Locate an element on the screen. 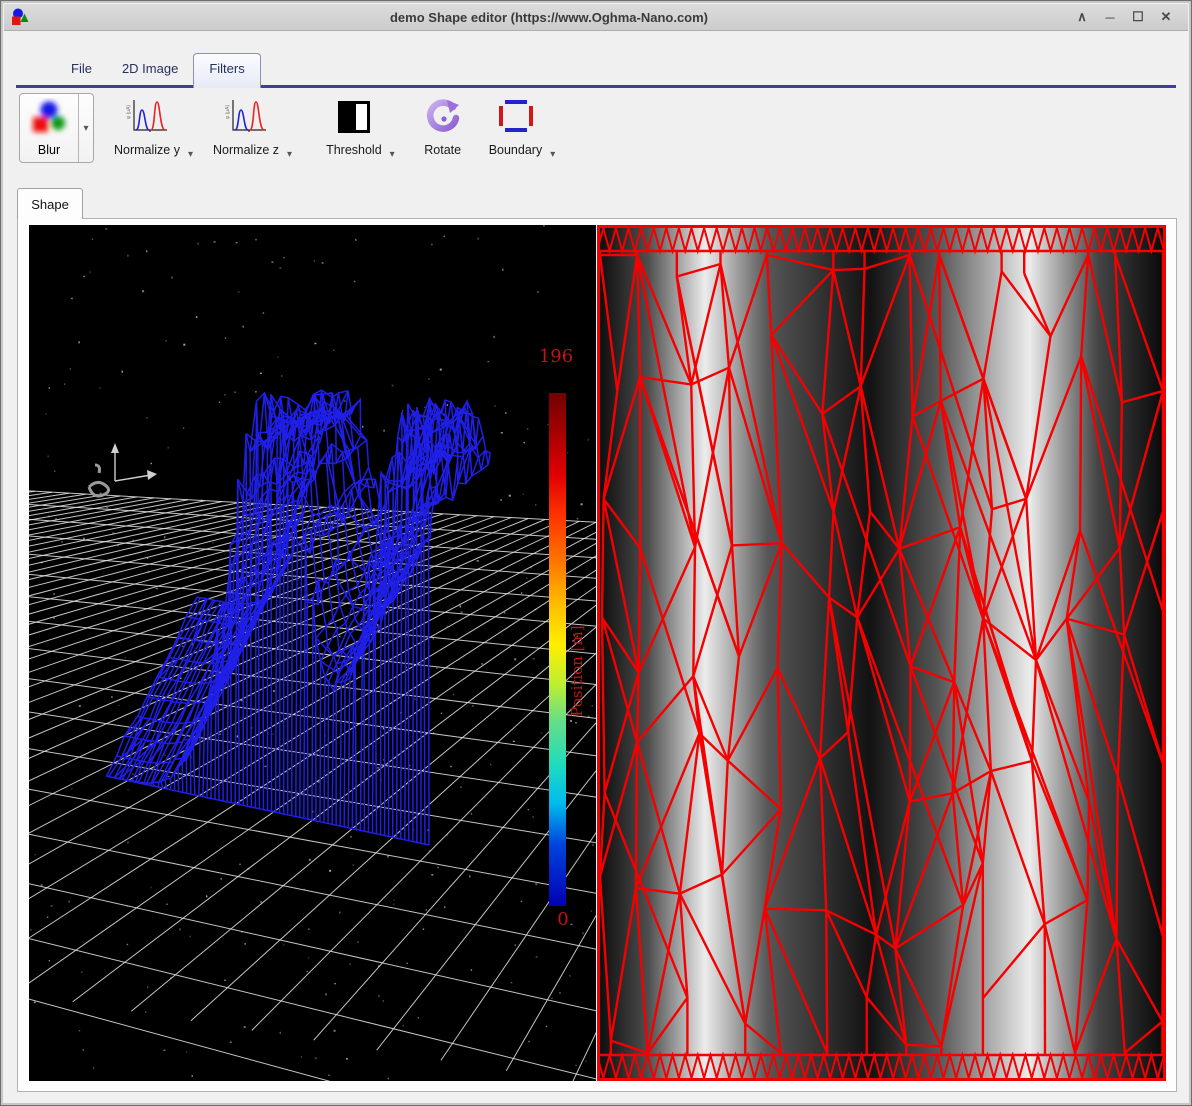  threshold-dropdown: ▾ is located at coordinates (392, 154).